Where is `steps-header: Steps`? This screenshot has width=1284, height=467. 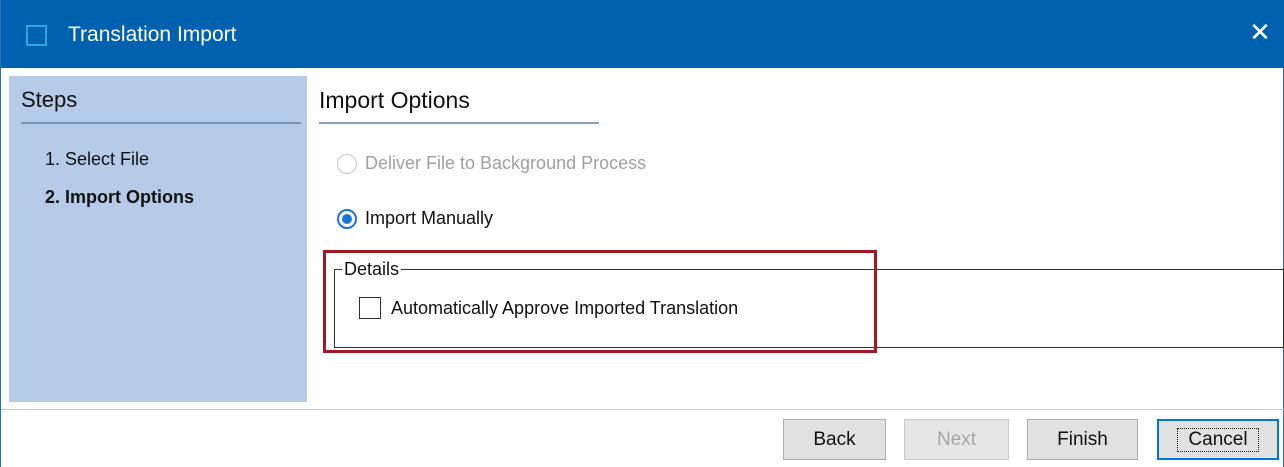 steps-header: Steps is located at coordinates (49, 99).